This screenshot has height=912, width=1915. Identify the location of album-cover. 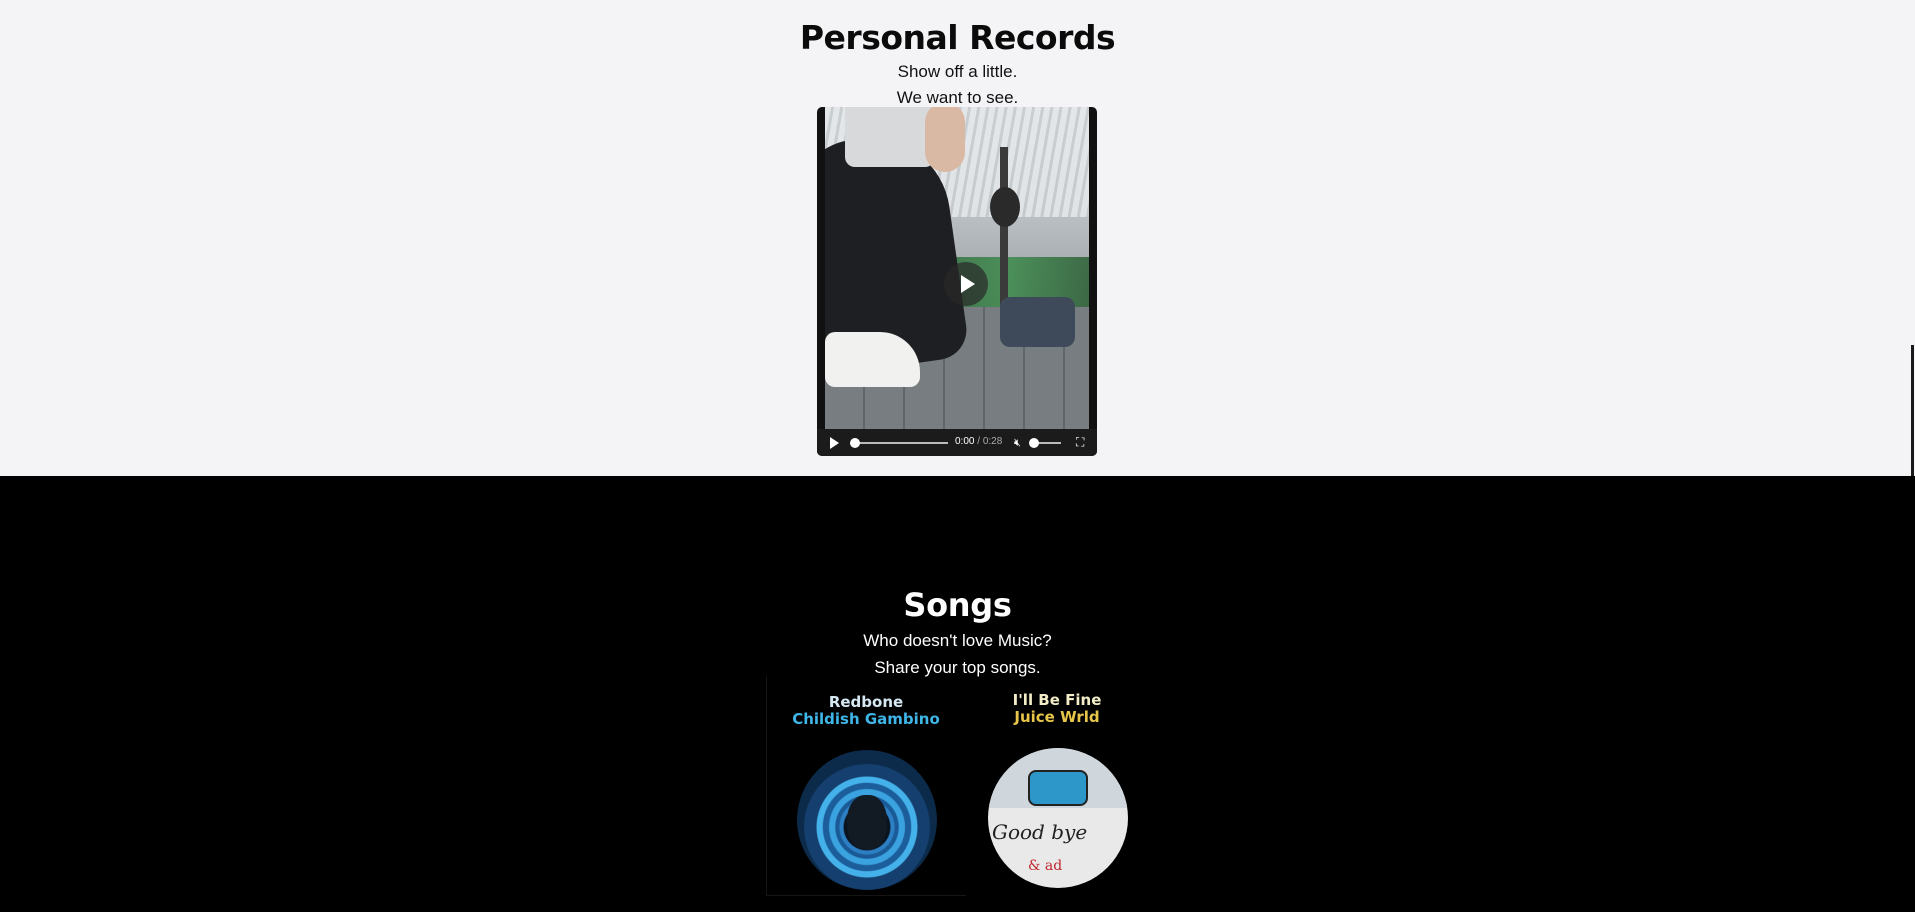
(867, 820).